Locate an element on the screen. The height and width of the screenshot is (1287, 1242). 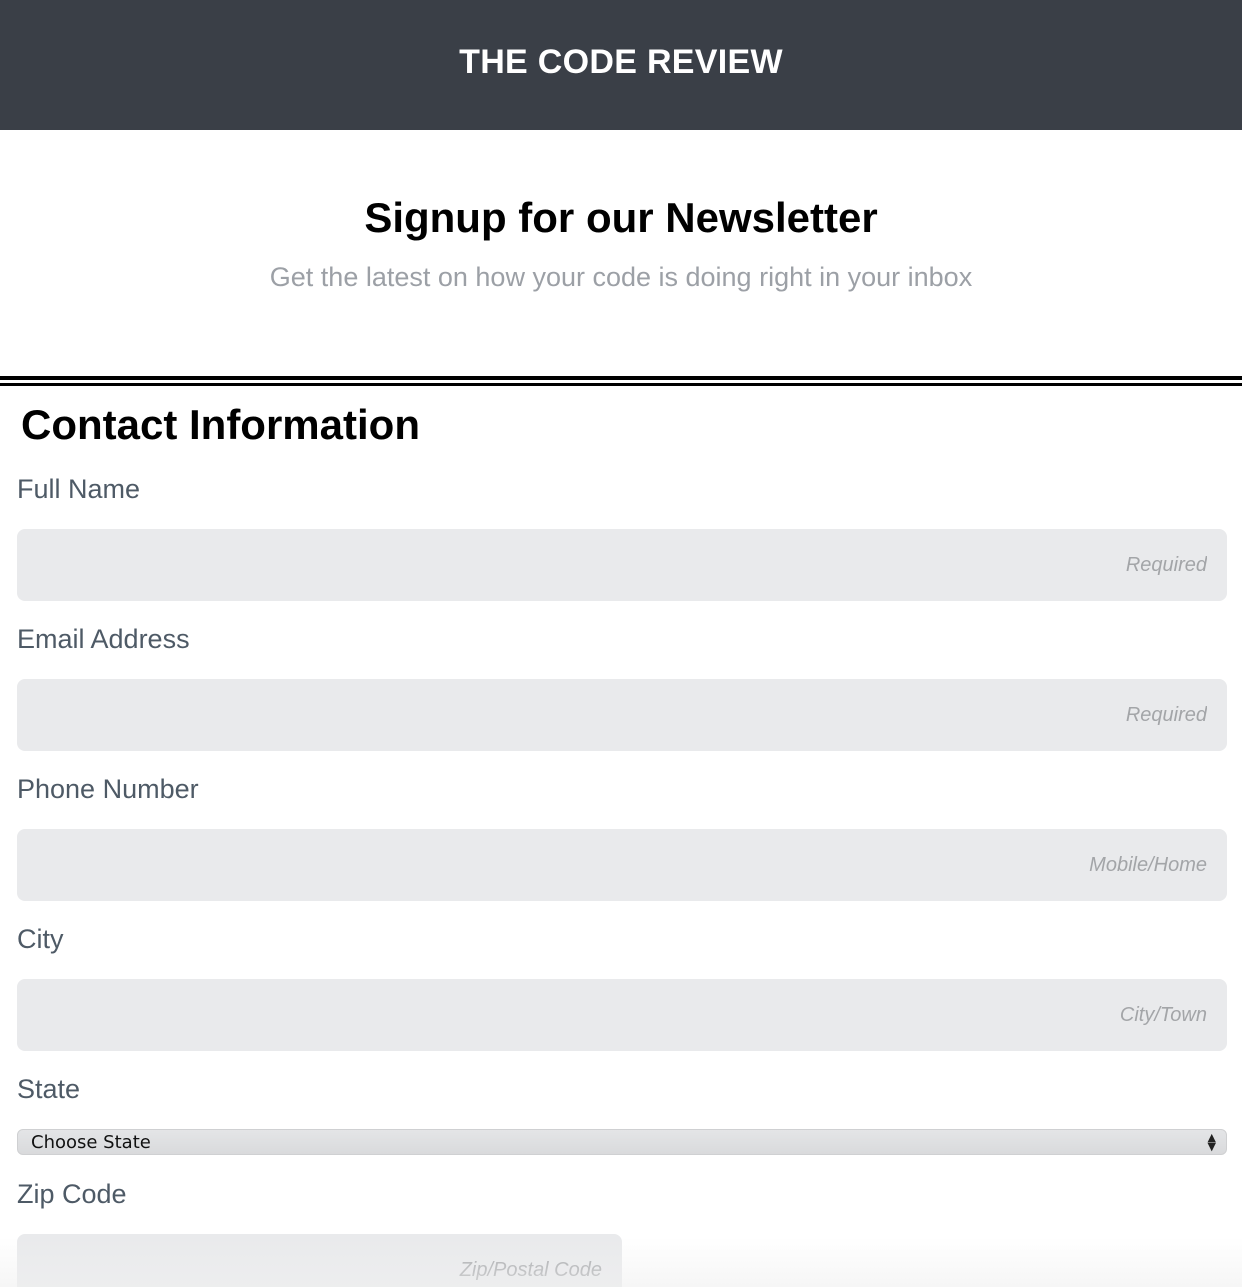
email-input is located at coordinates (622, 715).